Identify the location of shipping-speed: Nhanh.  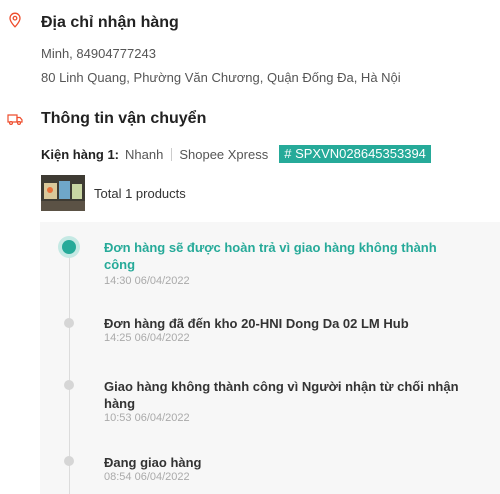
(144, 154).